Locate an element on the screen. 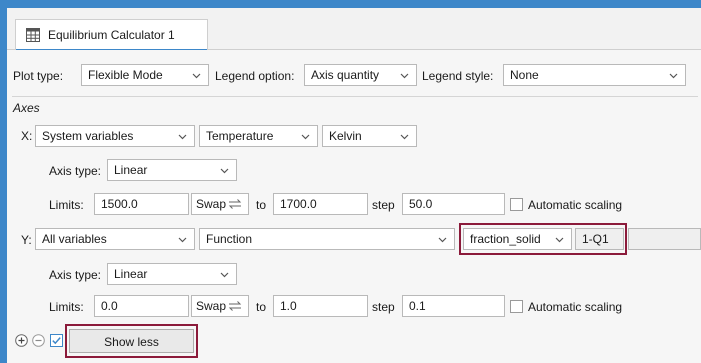 Image resolution: width=701 pixels, height=363 pixels. tab-equilibrium-calculator: Equilibrium Calculator 1 is located at coordinates (111, 35).